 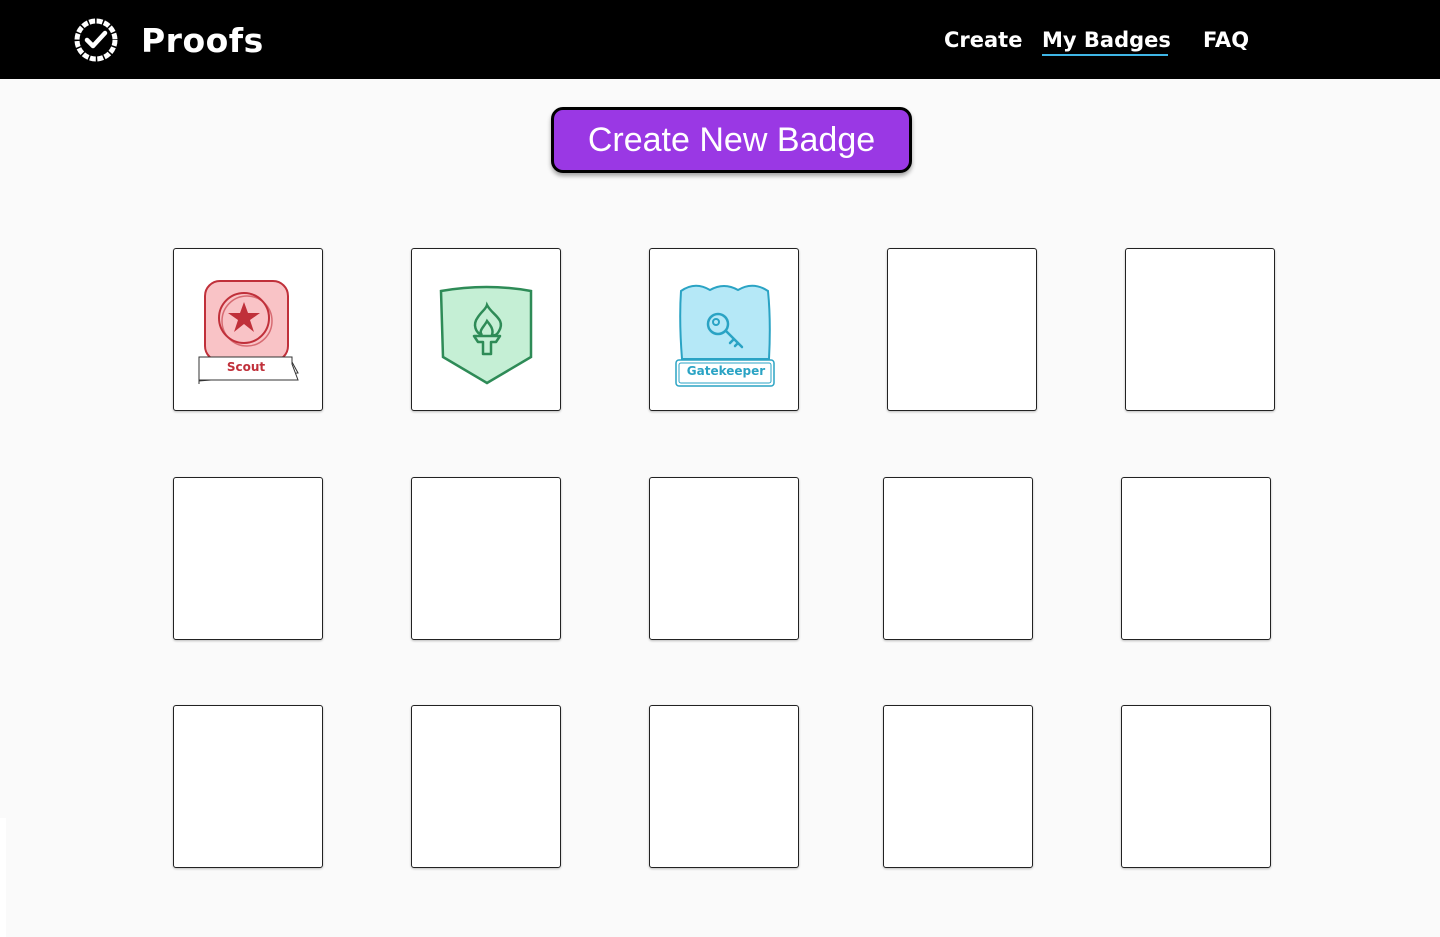 I want to click on nav-my-badges-link: My Badges, so click(x=1106, y=40).